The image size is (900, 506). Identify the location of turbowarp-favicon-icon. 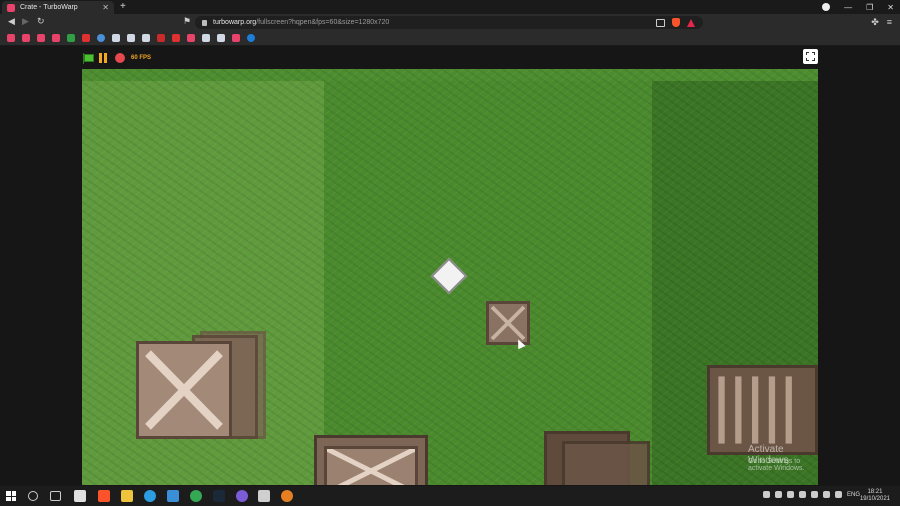
(11, 7).